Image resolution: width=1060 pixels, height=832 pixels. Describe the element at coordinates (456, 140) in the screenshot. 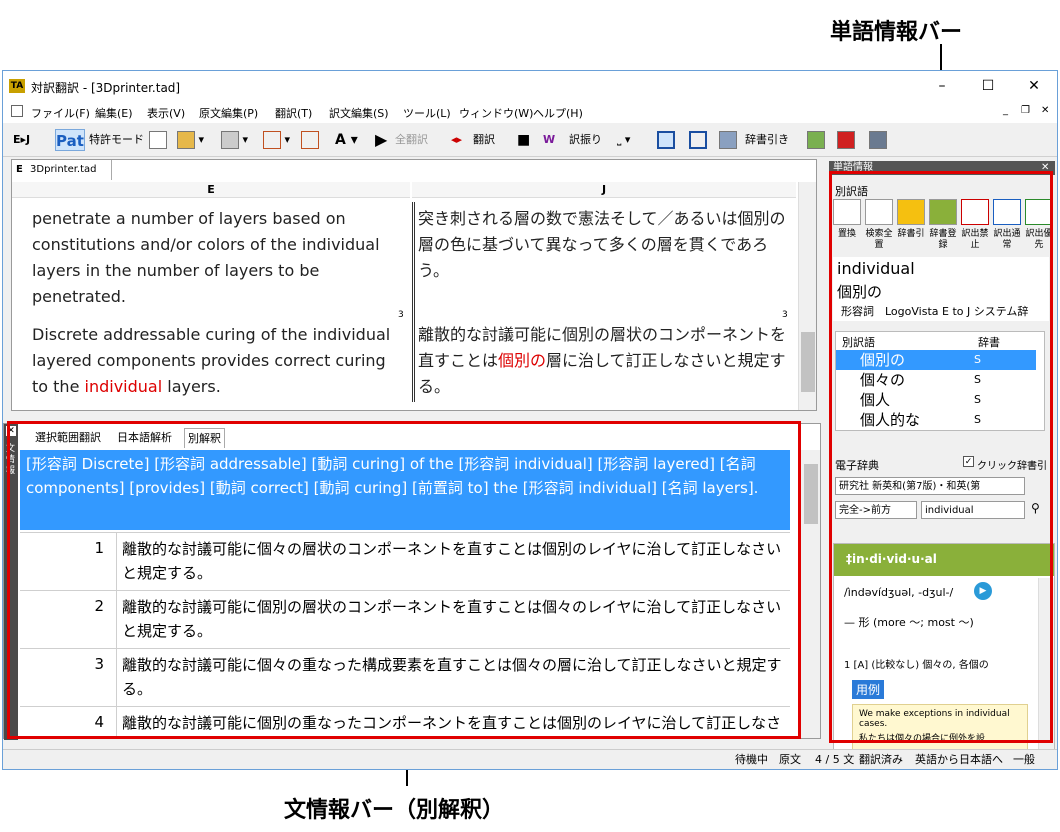

I see `translate-icon: ◂▸` at that location.